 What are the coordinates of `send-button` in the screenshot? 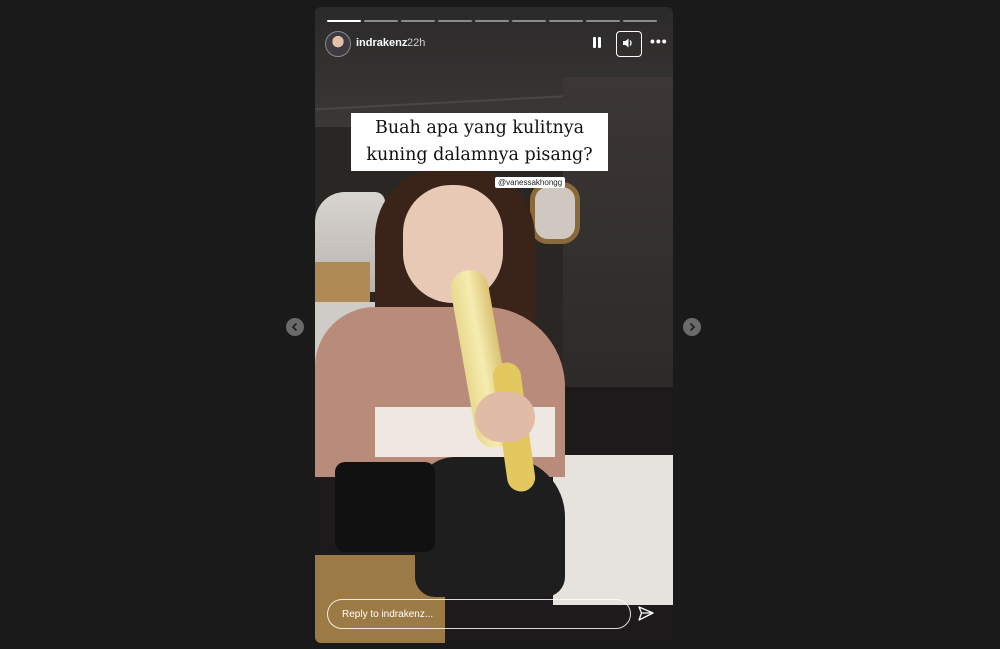 It's located at (647, 615).